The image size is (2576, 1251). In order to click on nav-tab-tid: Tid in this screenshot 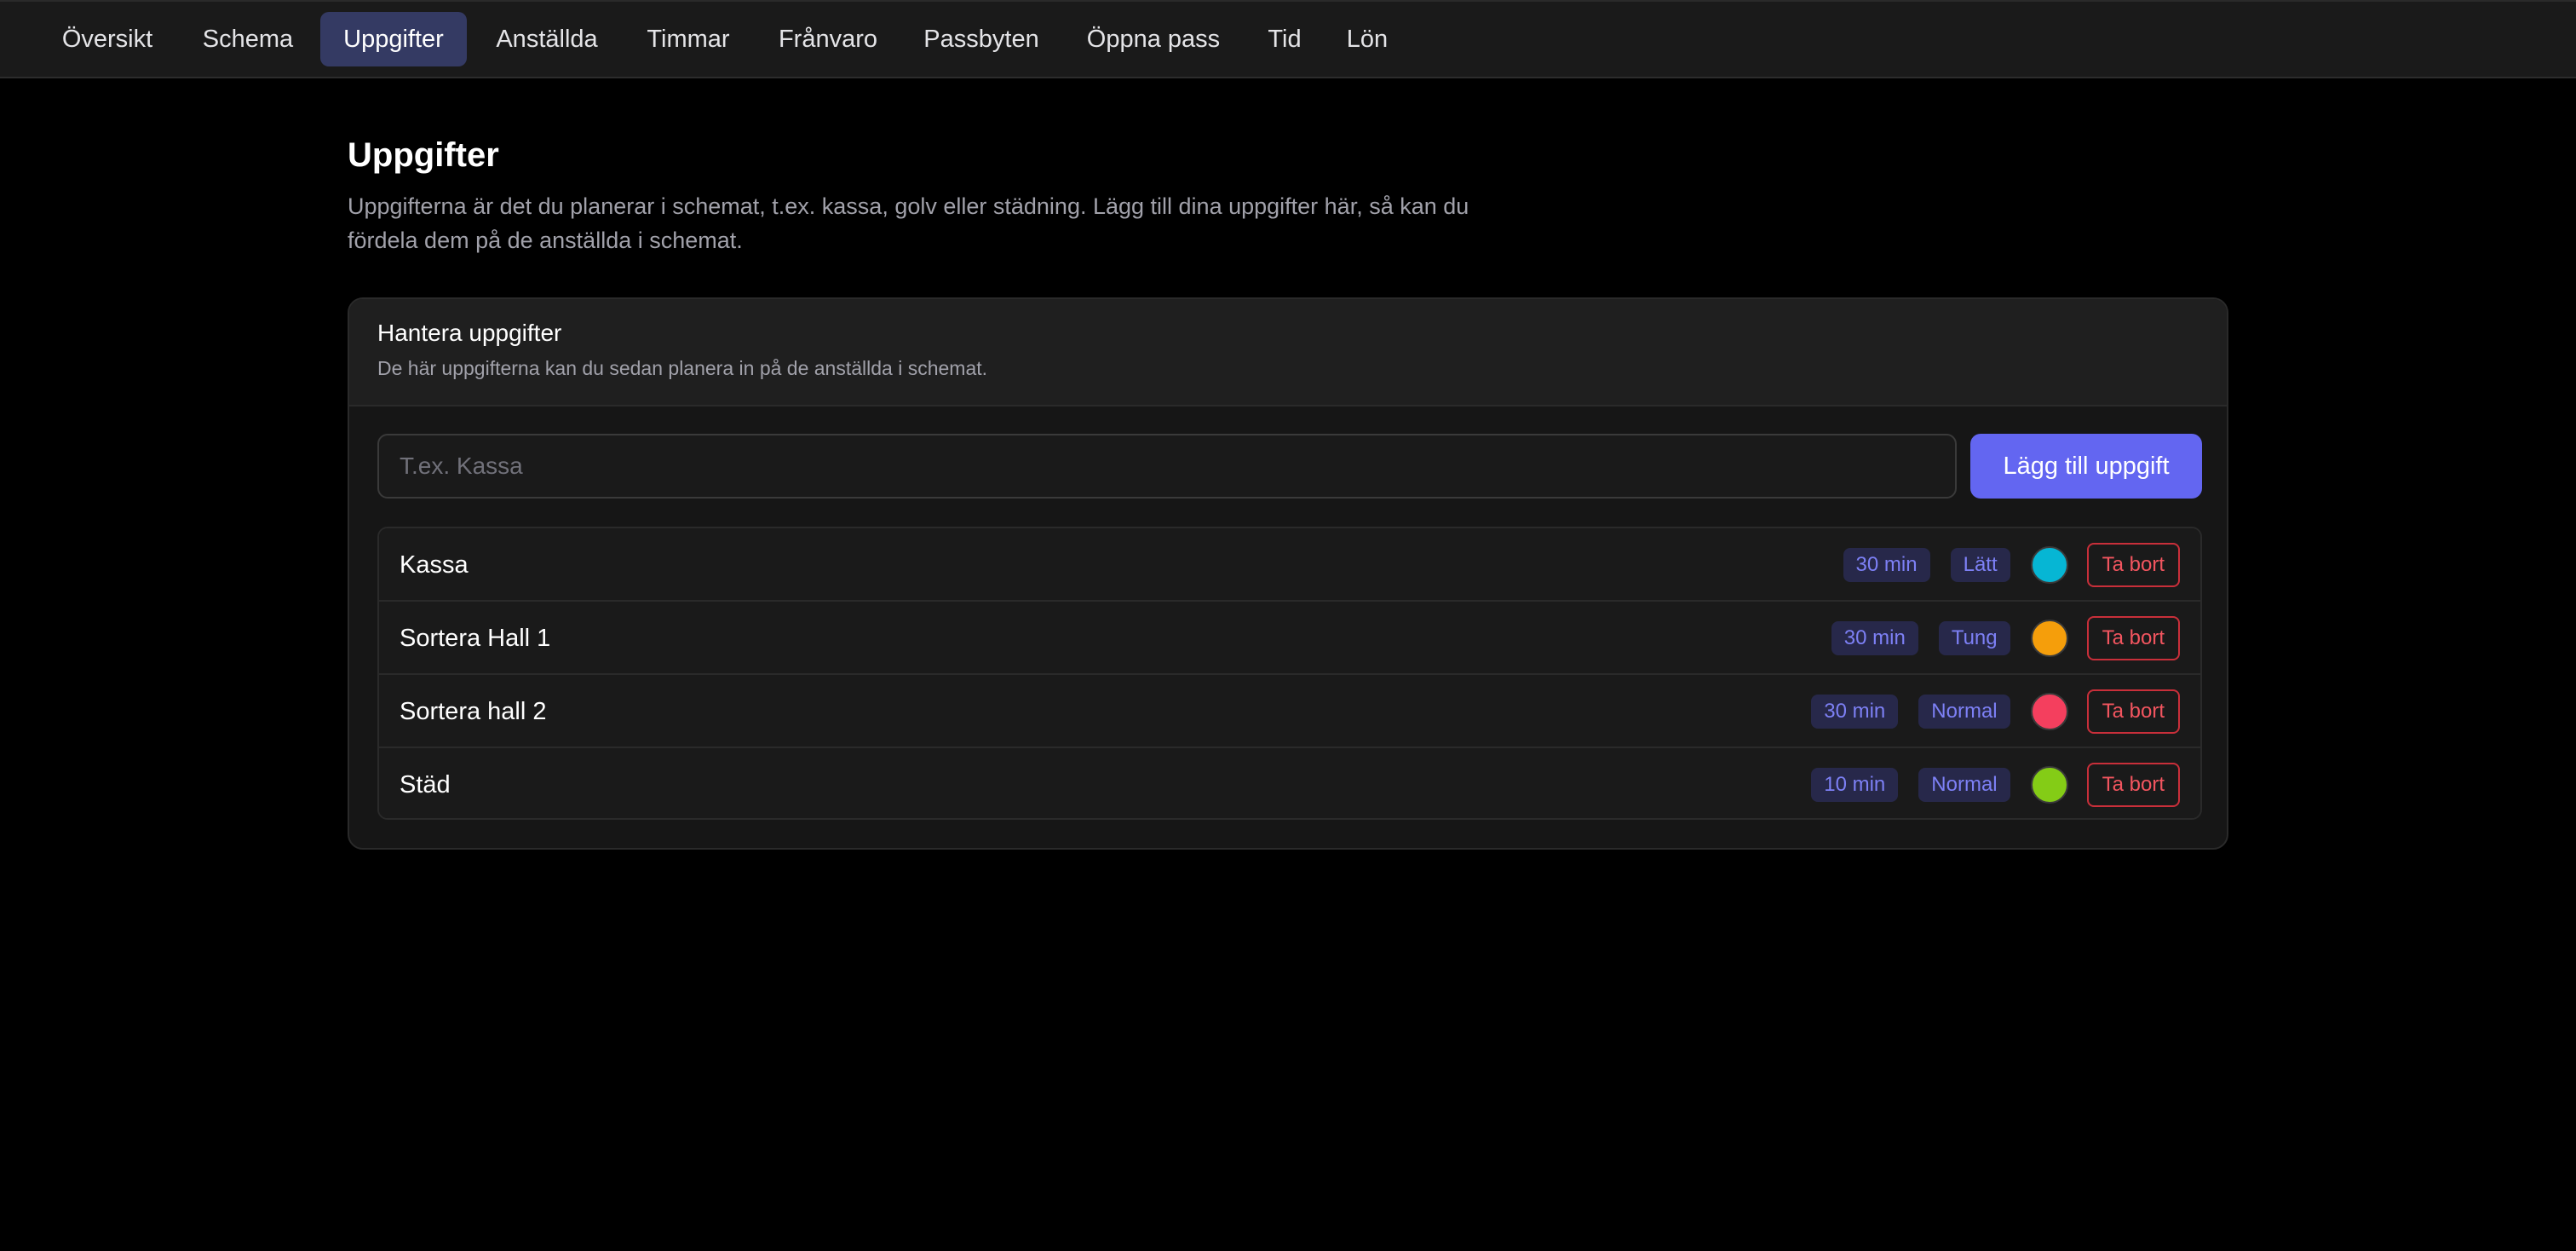, I will do `click(1285, 39)`.